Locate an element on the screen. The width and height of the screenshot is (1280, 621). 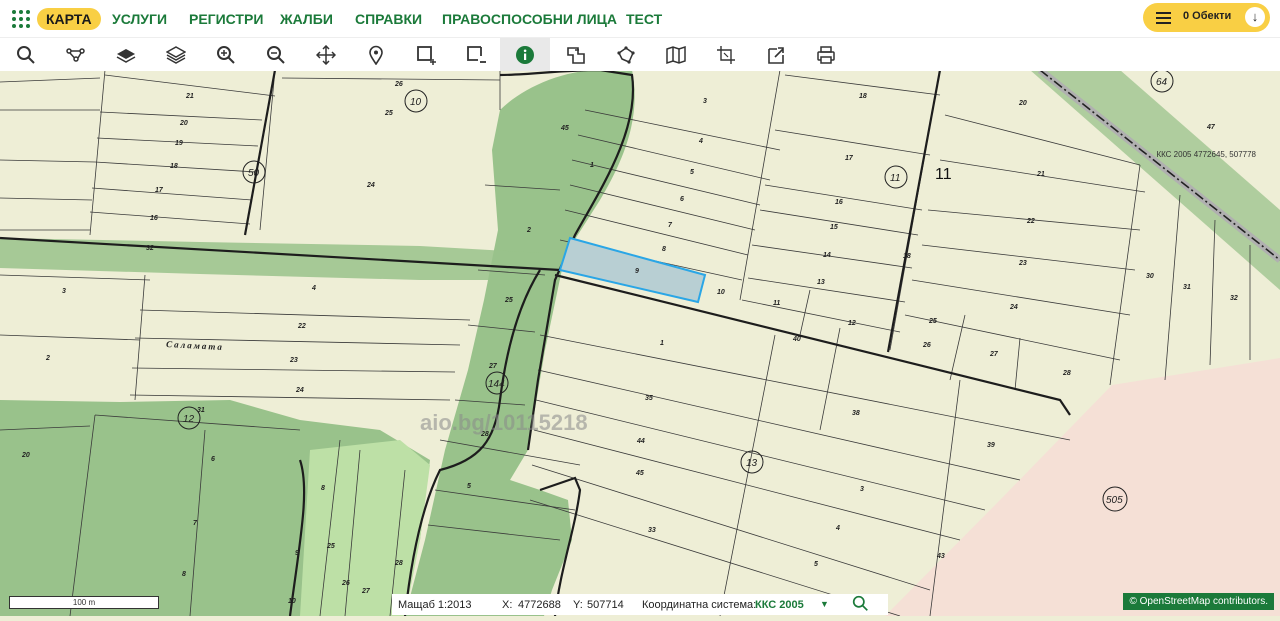
search-tool-button is located at coordinates (26, 54).